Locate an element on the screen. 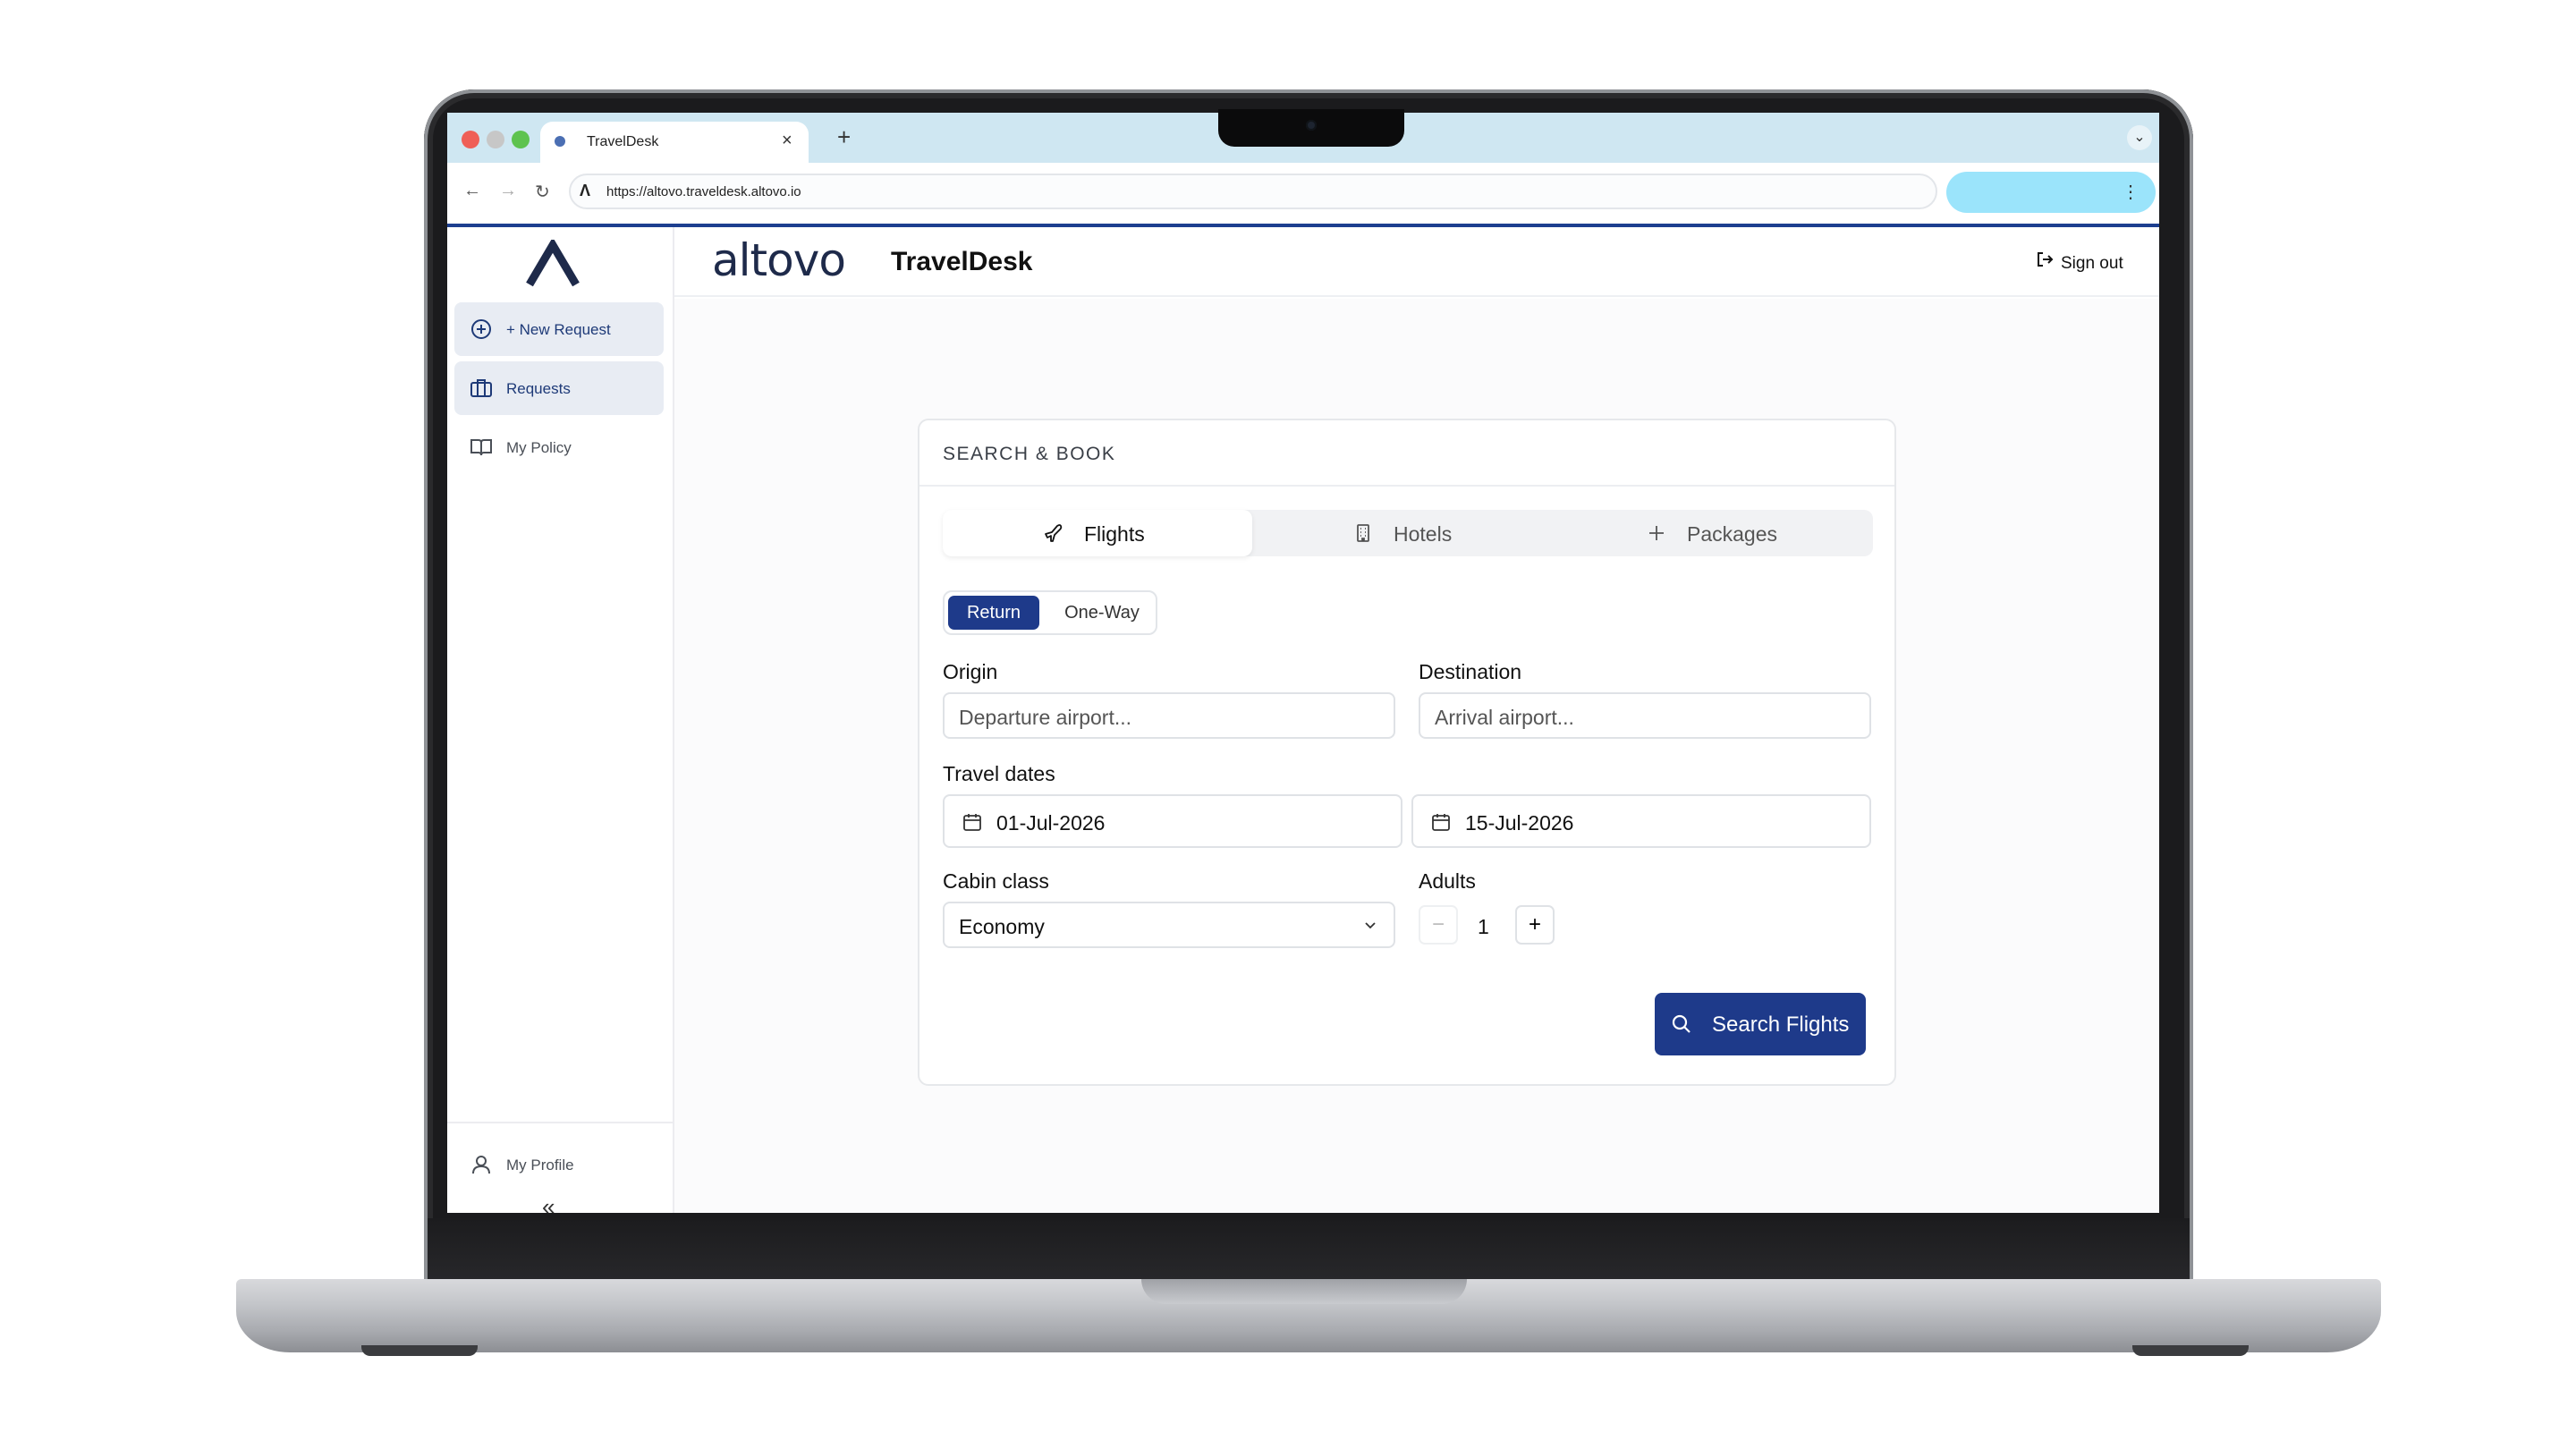 Image resolution: width=2576 pixels, height=1449 pixels. search-flights-button: Search Flights is located at coordinates (1760, 1024).